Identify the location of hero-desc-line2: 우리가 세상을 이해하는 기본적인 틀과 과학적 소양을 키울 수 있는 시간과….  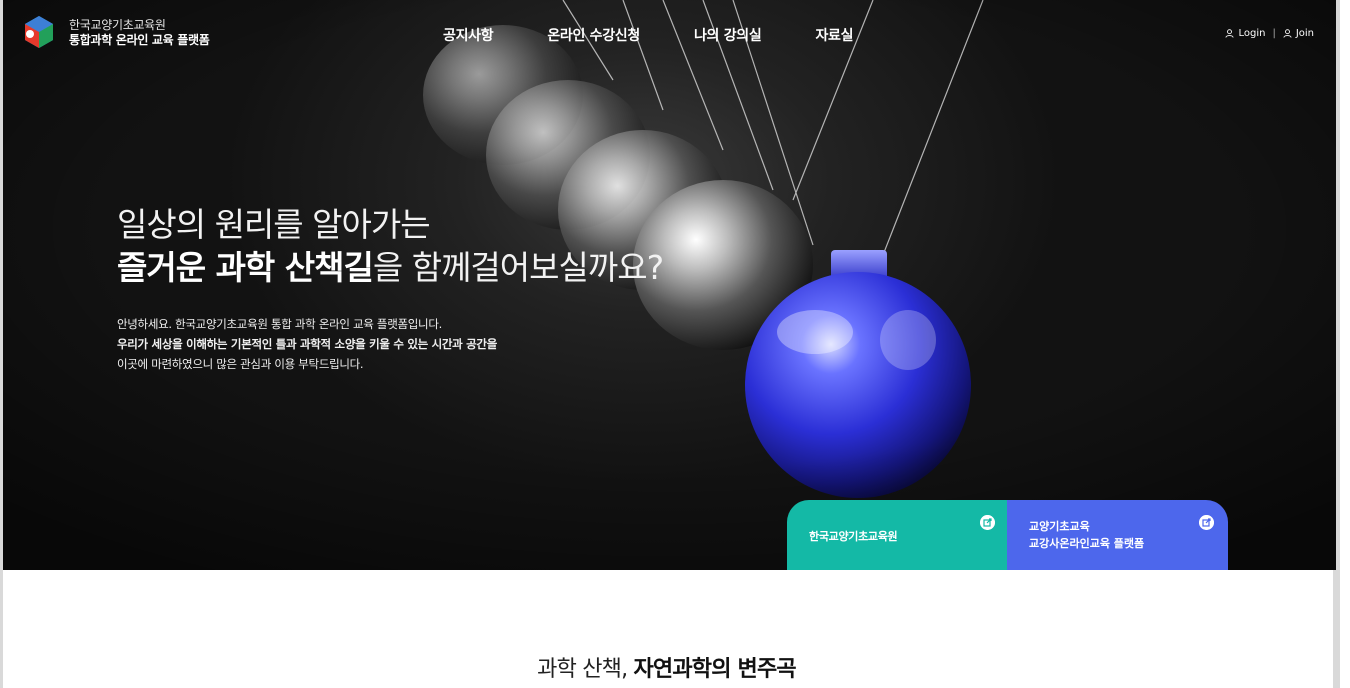
(307, 344).